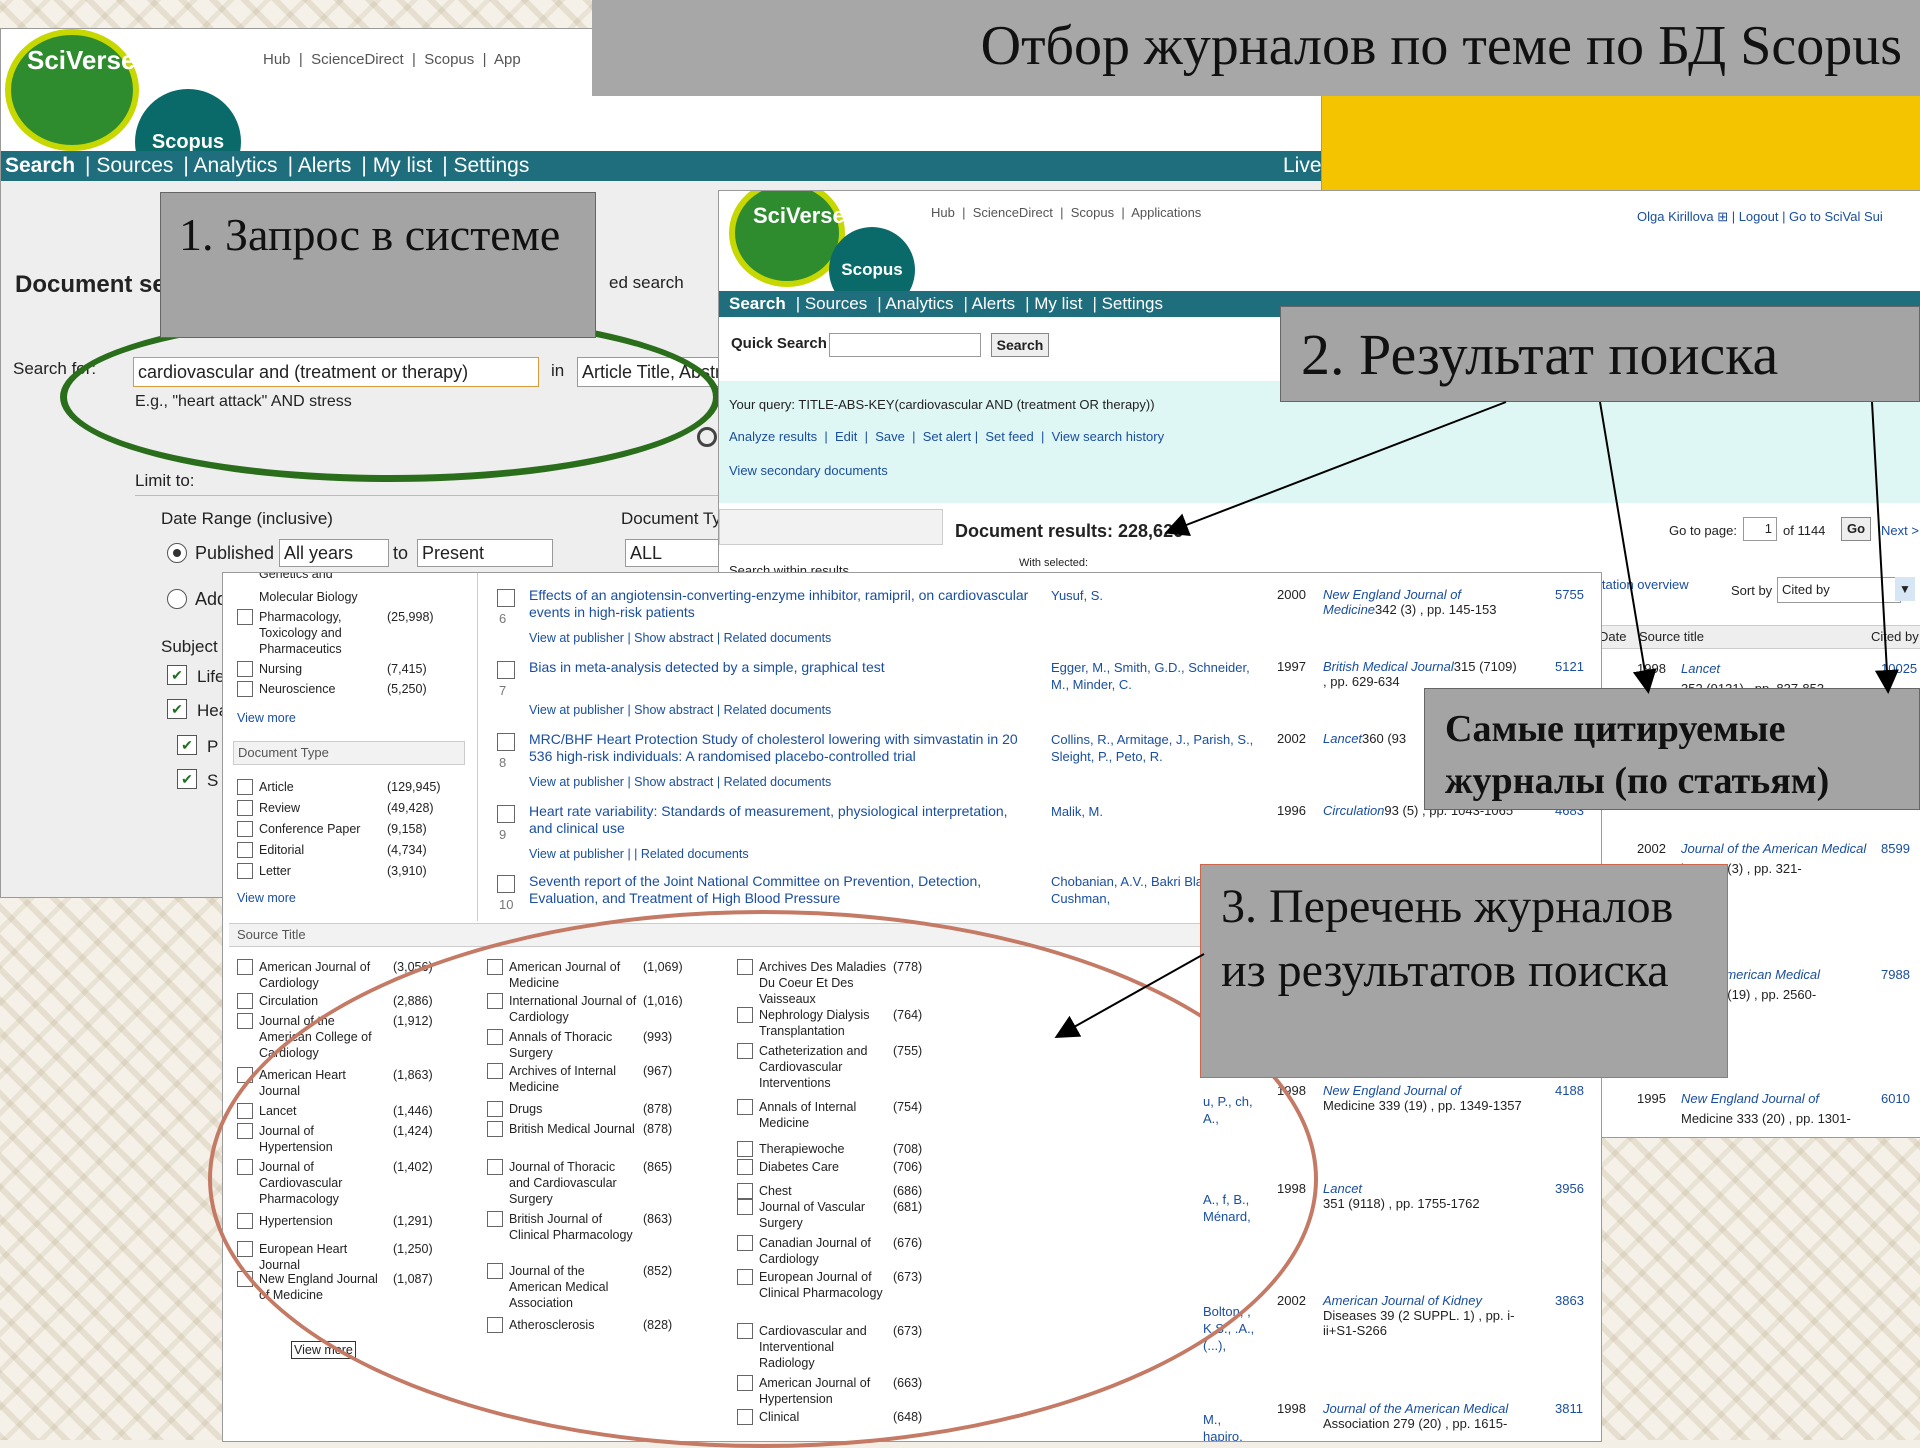 This screenshot has width=1920, height=1448. Describe the element at coordinates (1129, 995) in the screenshot. I see `arrow-to-source-list` at that location.